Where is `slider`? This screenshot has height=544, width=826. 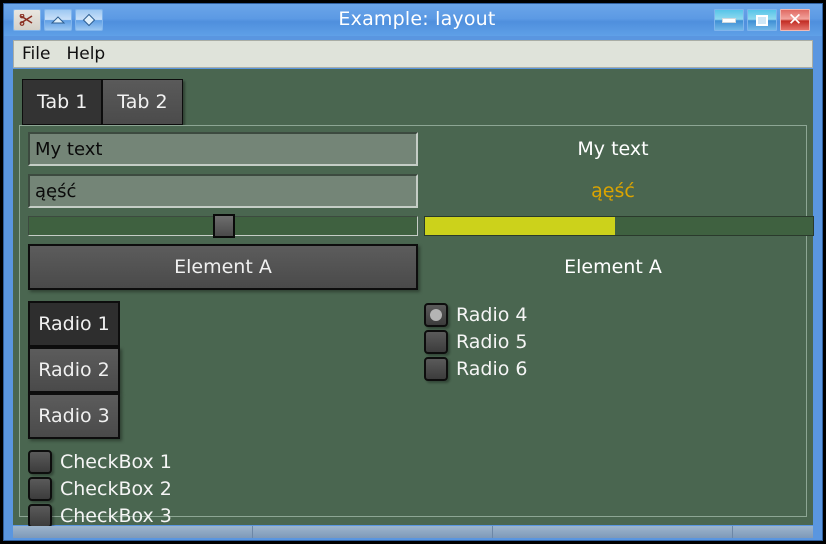 slider is located at coordinates (223, 226).